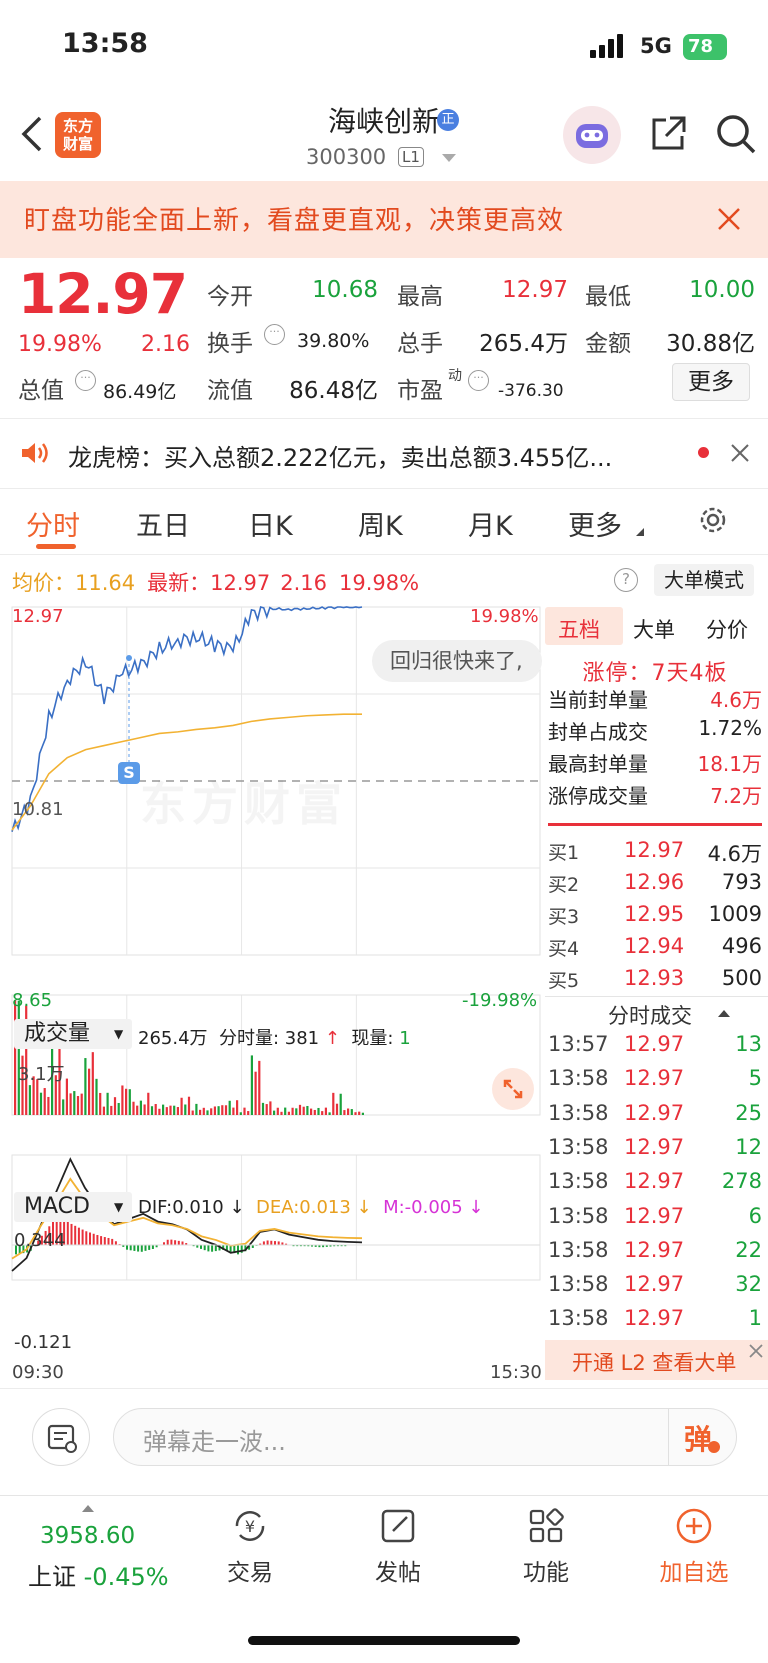  I want to click on post-label: 发帖, so click(398, 1573).